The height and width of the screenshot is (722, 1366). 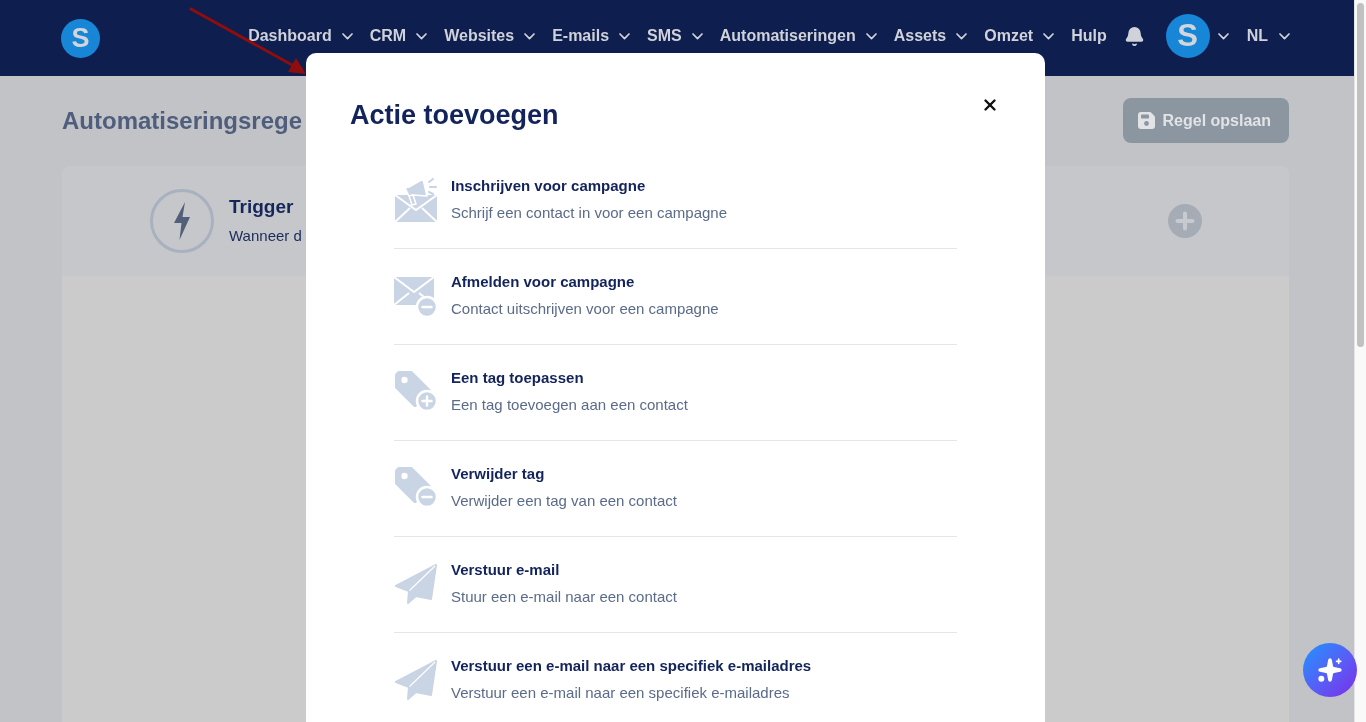 What do you see at coordinates (543, 282) in the screenshot?
I see `action-title: Afmelden voor campagne` at bounding box center [543, 282].